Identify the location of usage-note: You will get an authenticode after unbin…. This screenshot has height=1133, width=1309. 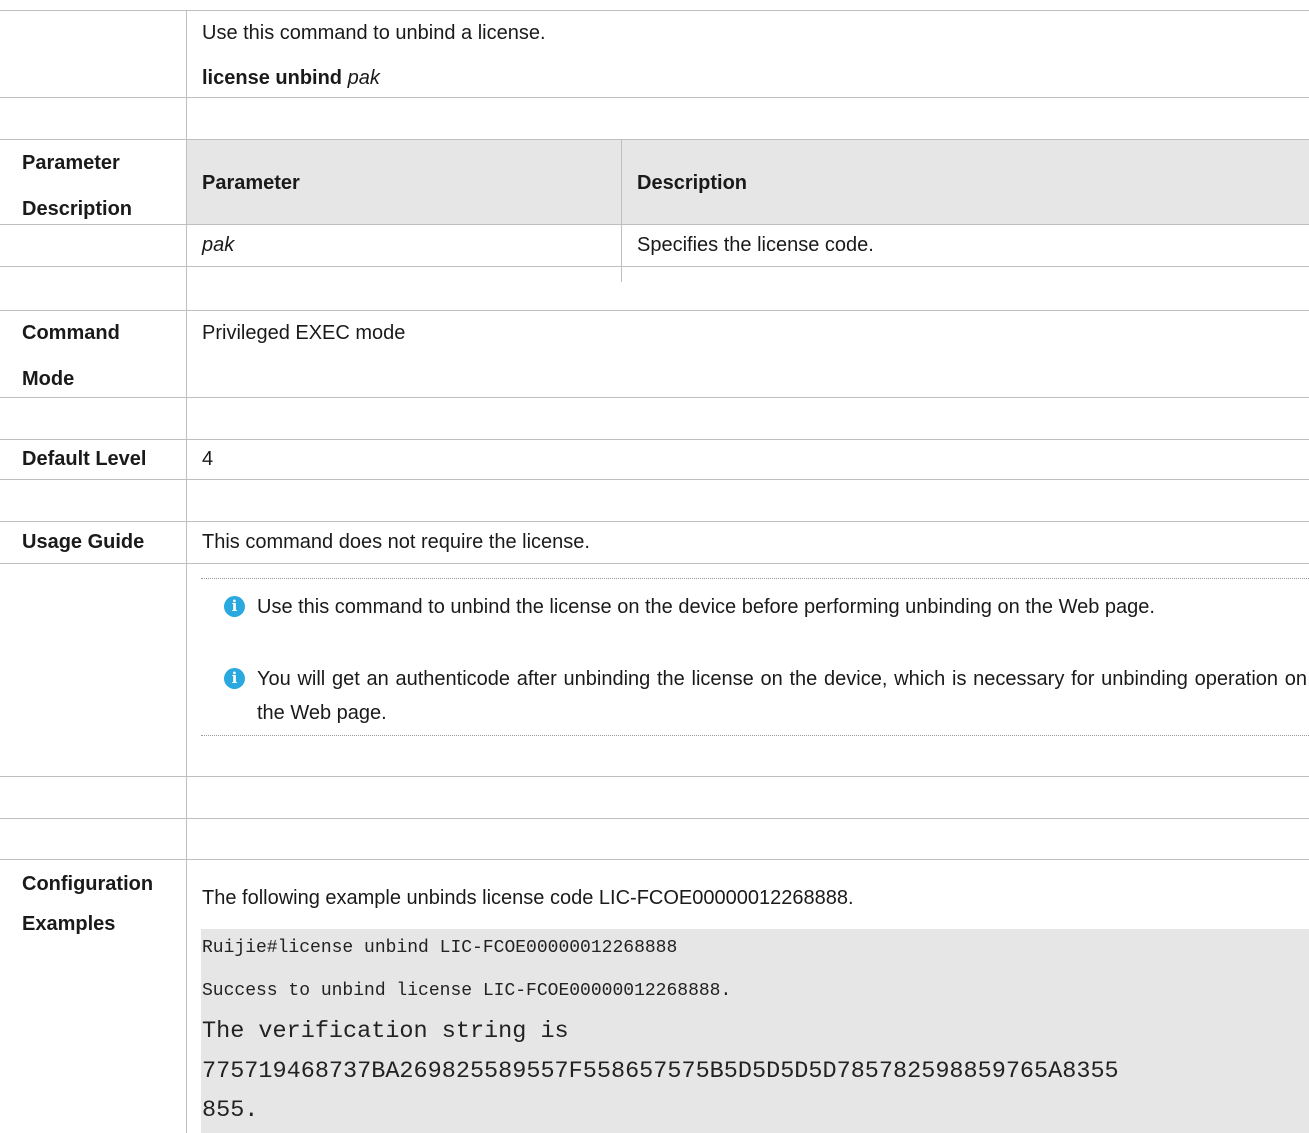
(782, 696).